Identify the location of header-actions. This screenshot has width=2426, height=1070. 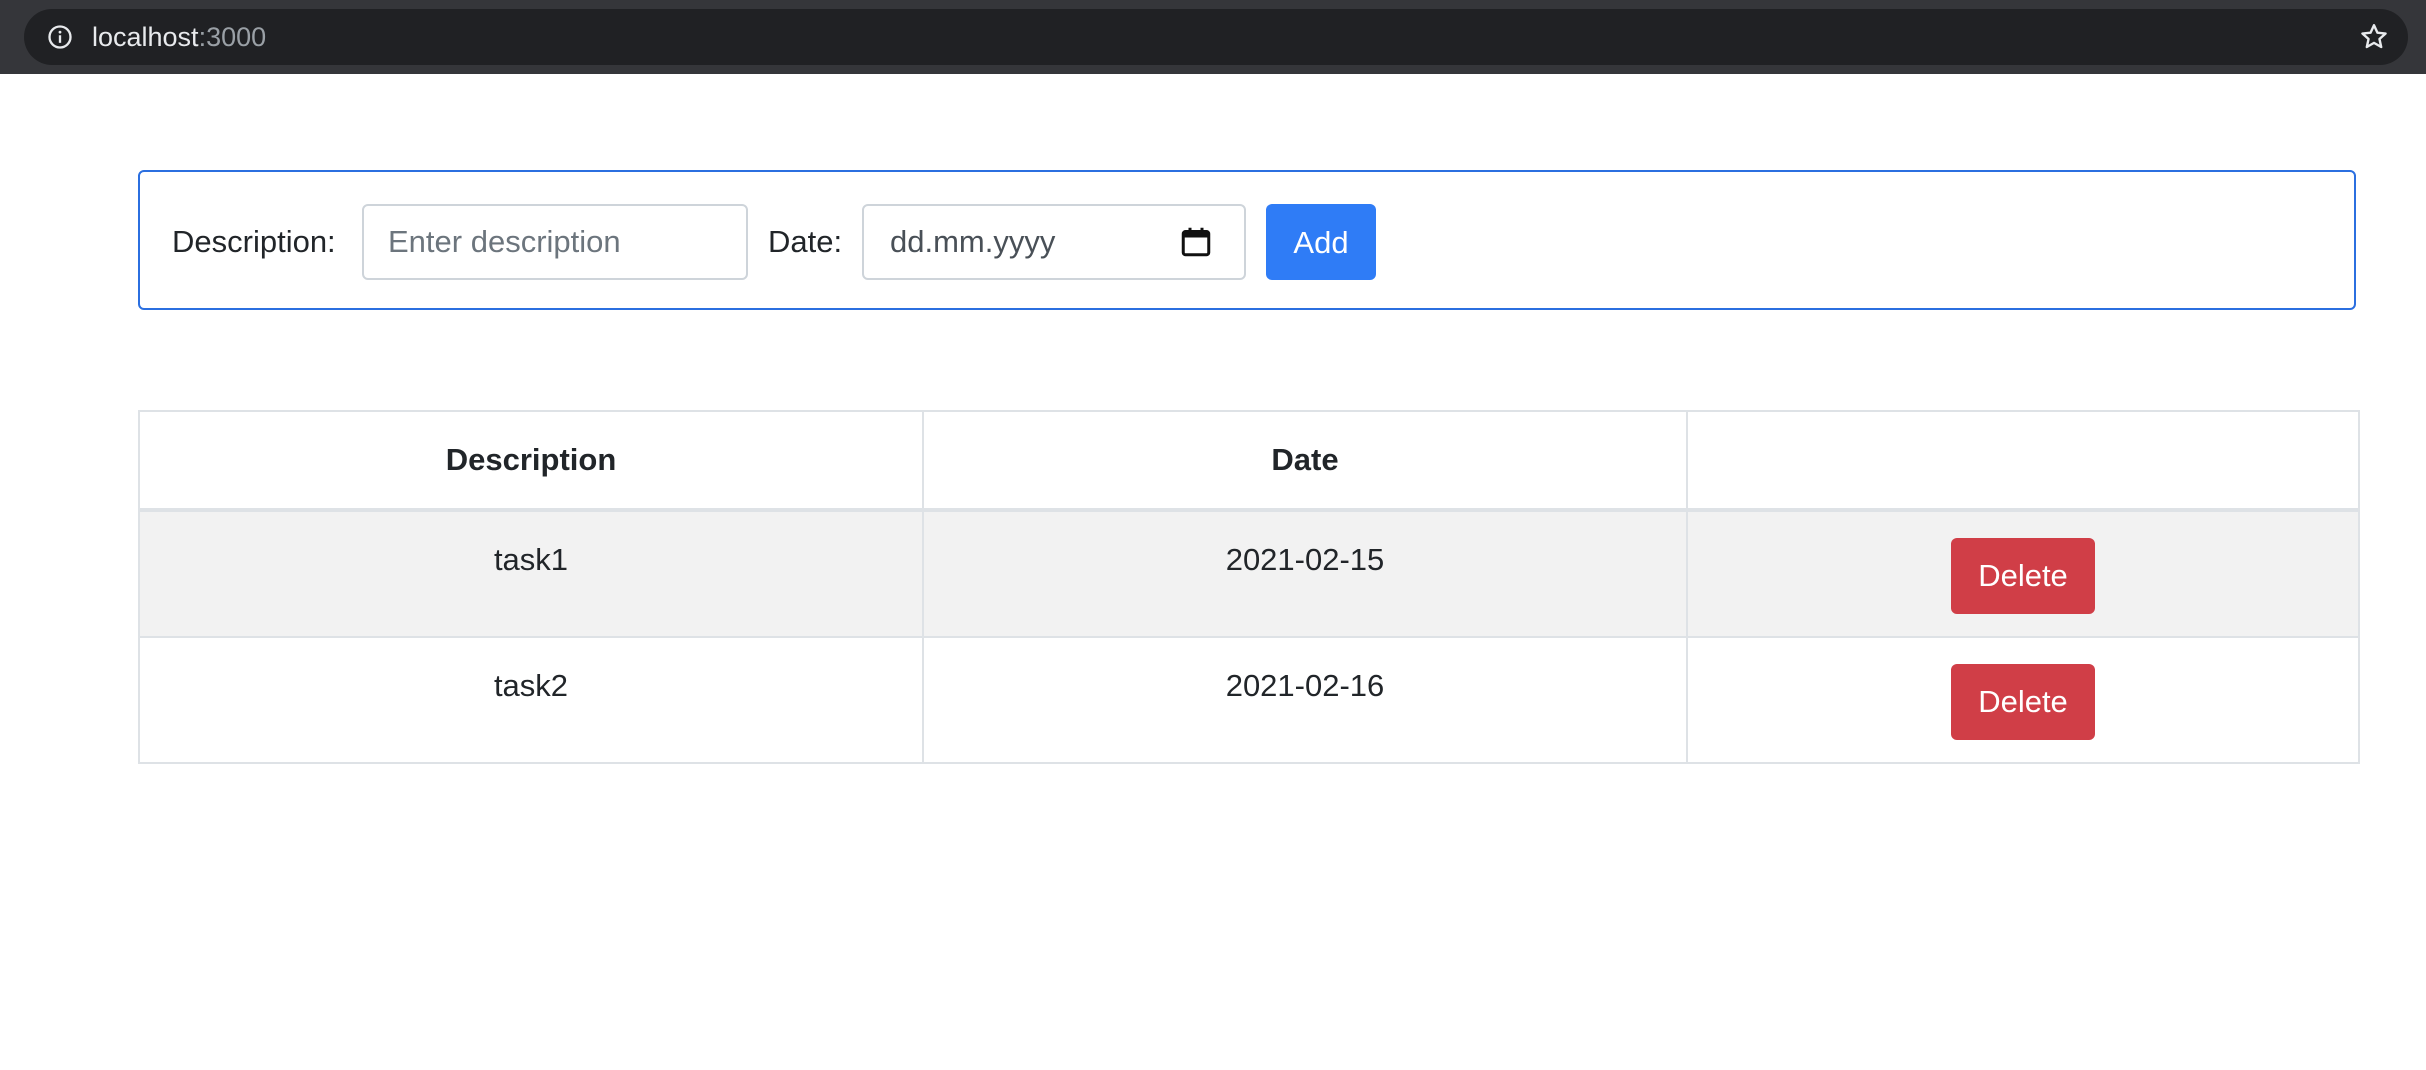
(2023, 461).